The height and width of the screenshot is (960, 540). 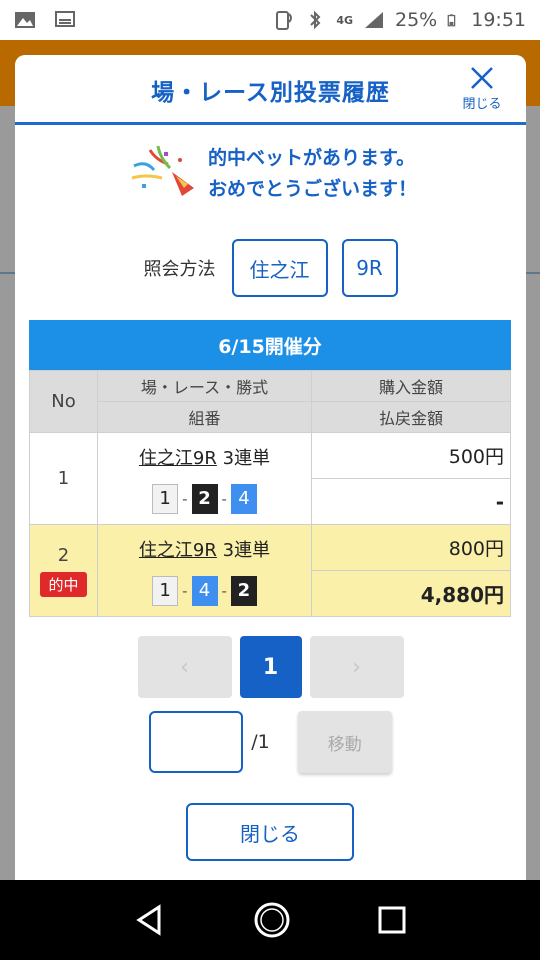 I want to click on row-no-cell: 2 的中, so click(x=63, y=570).